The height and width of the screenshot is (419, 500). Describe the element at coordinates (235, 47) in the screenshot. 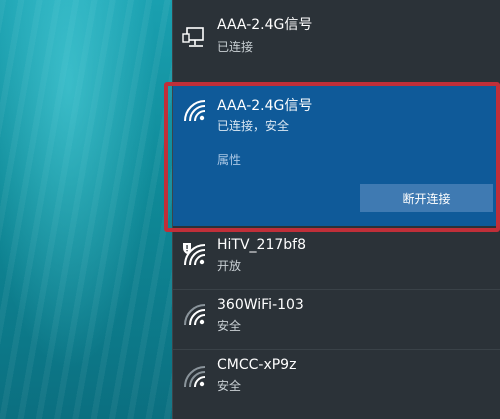

I see `network-status: 已连接` at that location.